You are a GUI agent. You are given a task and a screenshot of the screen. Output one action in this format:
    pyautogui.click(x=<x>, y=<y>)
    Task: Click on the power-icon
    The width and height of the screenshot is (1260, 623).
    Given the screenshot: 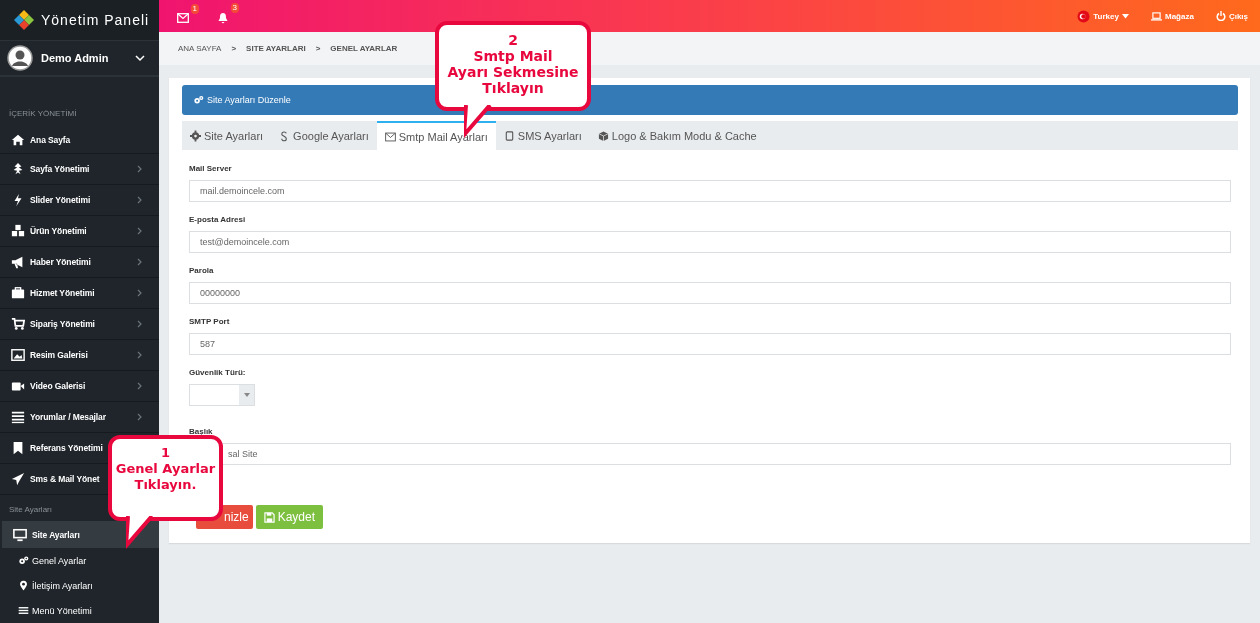 What is the action you would take?
    pyautogui.click(x=1220, y=16)
    